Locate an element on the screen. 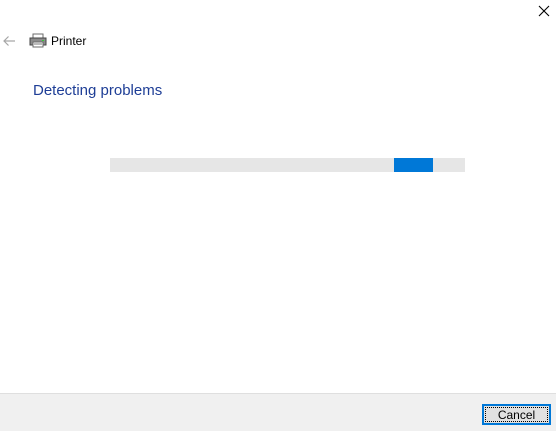  cancel-button: Cancel is located at coordinates (516, 414).